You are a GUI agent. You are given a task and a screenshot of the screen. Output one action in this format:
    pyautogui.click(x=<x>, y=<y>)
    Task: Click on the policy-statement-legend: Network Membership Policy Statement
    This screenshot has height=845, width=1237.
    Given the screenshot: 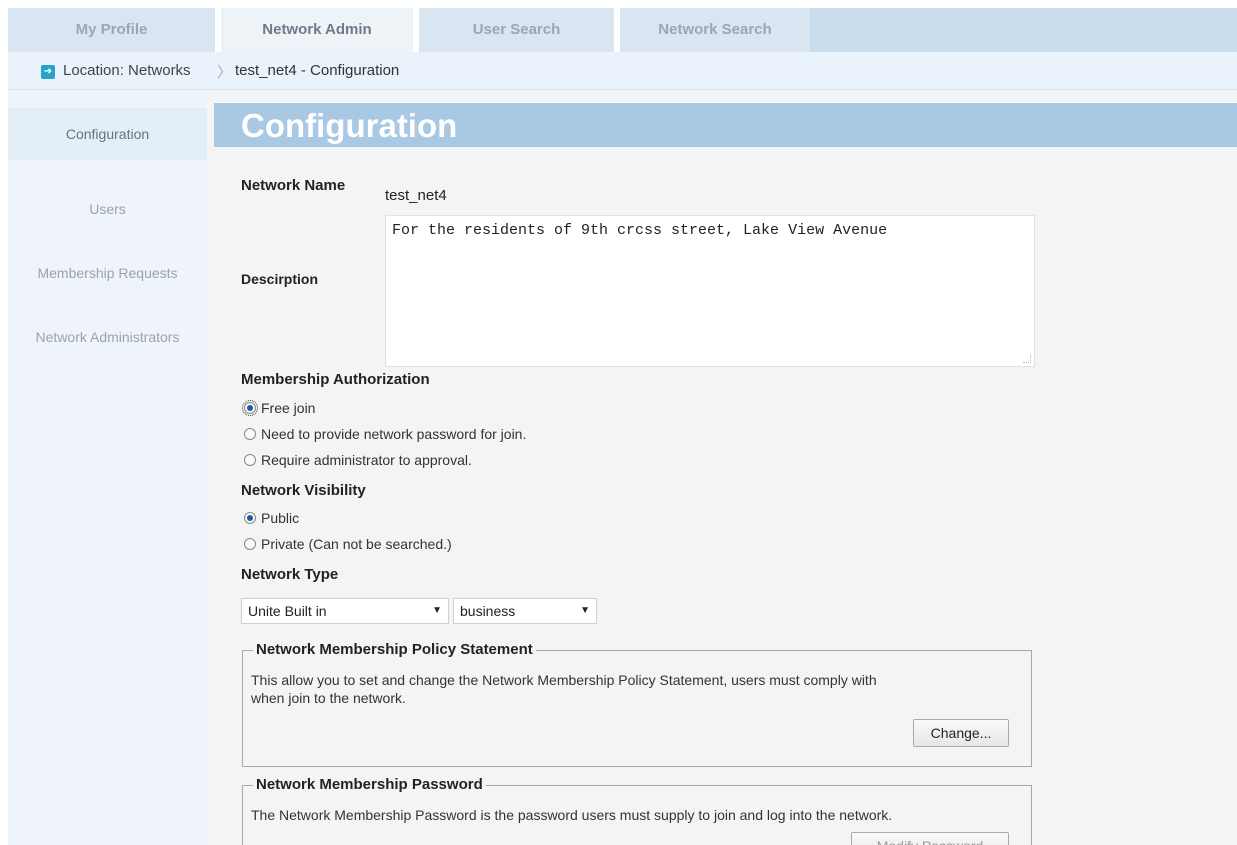 What is the action you would take?
    pyautogui.click(x=394, y=649)
    